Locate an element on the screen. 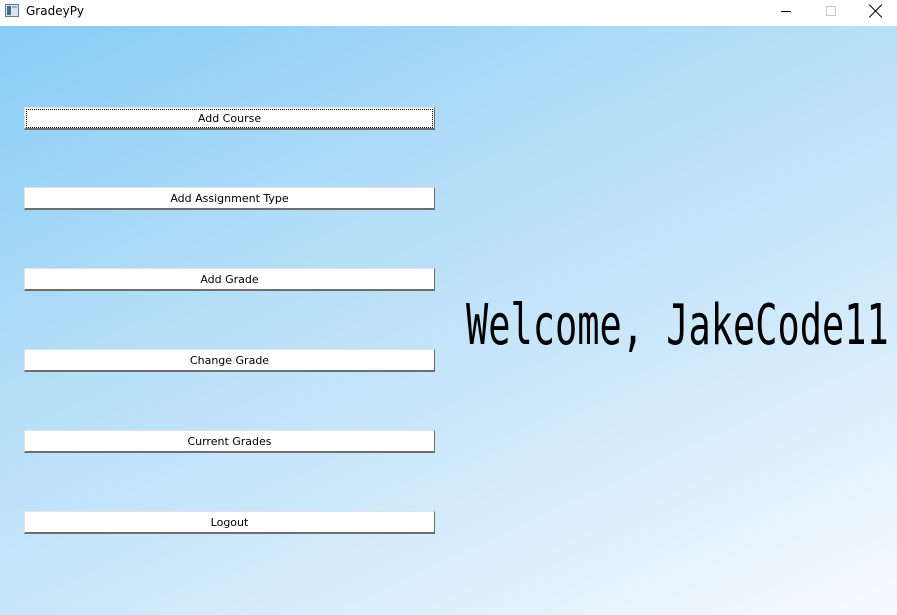 The height and width of the screenshot is (615, 897). minimize-icon is located at coordinates (785, 11).